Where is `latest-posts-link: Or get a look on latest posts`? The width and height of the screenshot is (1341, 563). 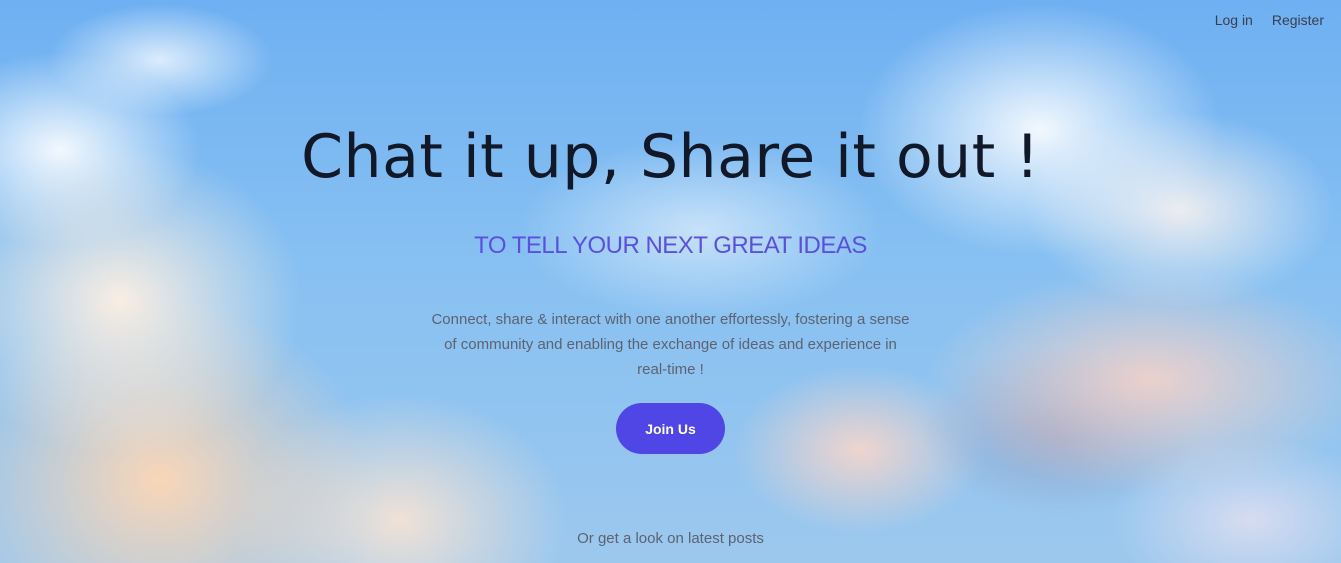 latest-posts-link: Or get a look on latest posts is located at coordinates (670, 538).